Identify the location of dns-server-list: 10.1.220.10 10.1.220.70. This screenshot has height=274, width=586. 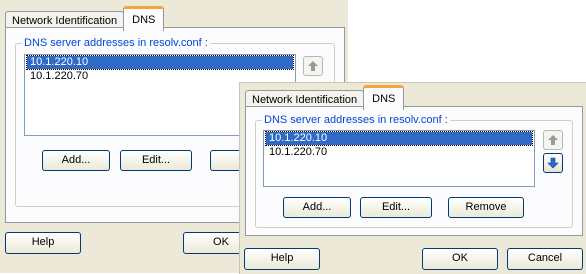
(399, 158).